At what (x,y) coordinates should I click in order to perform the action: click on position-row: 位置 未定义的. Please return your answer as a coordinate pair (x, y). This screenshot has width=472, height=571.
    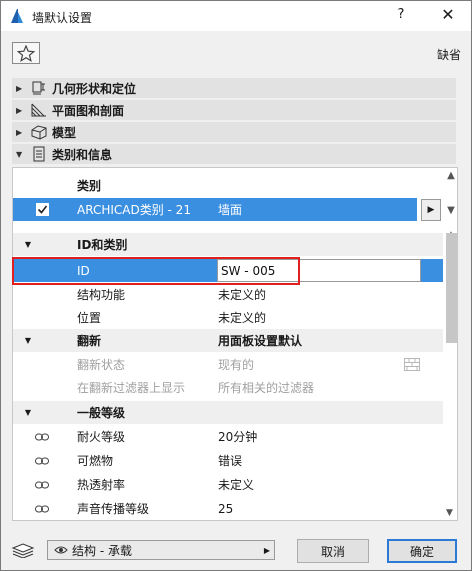
    Looking at the image, I should click on (228, 317).